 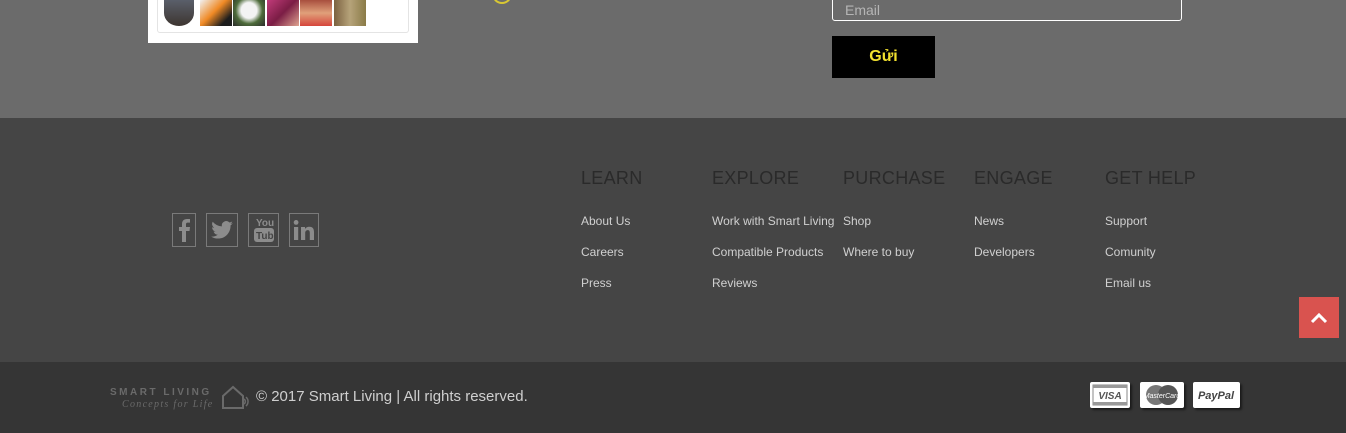 What do you see at coordinates (1004, 252) in the screenshot?
I see `footer-link-developers: Developers` at bounding box center [1004, 252].